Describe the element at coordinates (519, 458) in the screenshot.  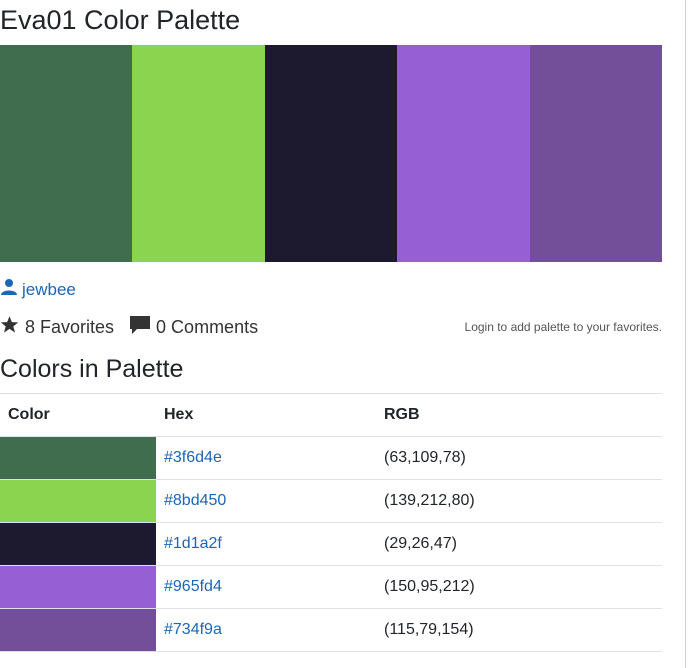
I see `rgb-value: (63,109,78)` at that location.